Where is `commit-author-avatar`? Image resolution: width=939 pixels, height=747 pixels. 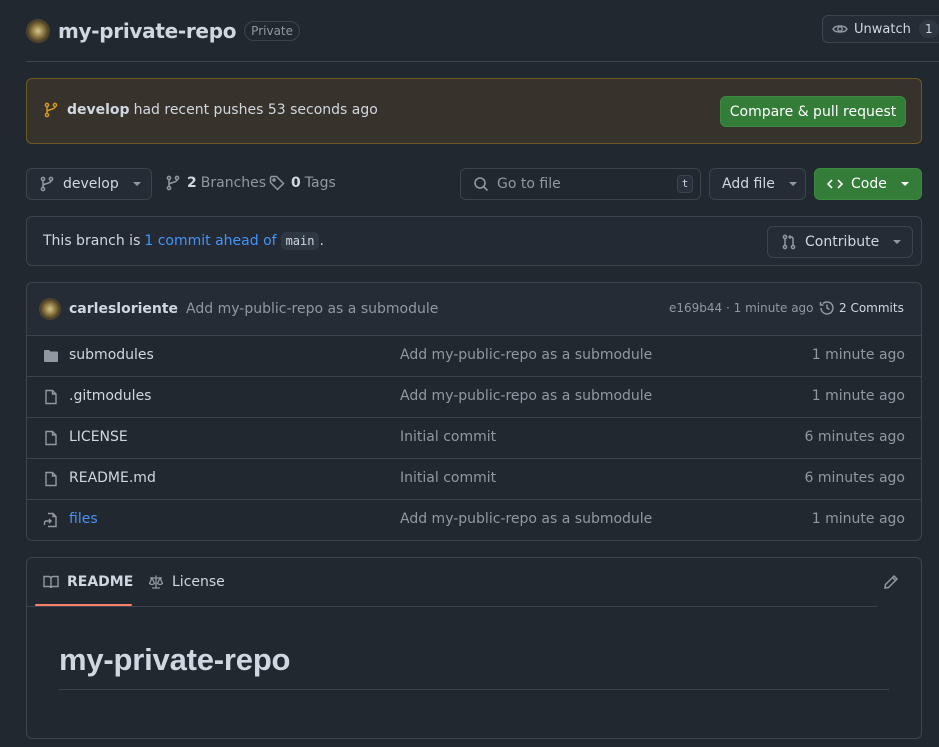 commit-author-avatar is located at coordinates (50, 309).